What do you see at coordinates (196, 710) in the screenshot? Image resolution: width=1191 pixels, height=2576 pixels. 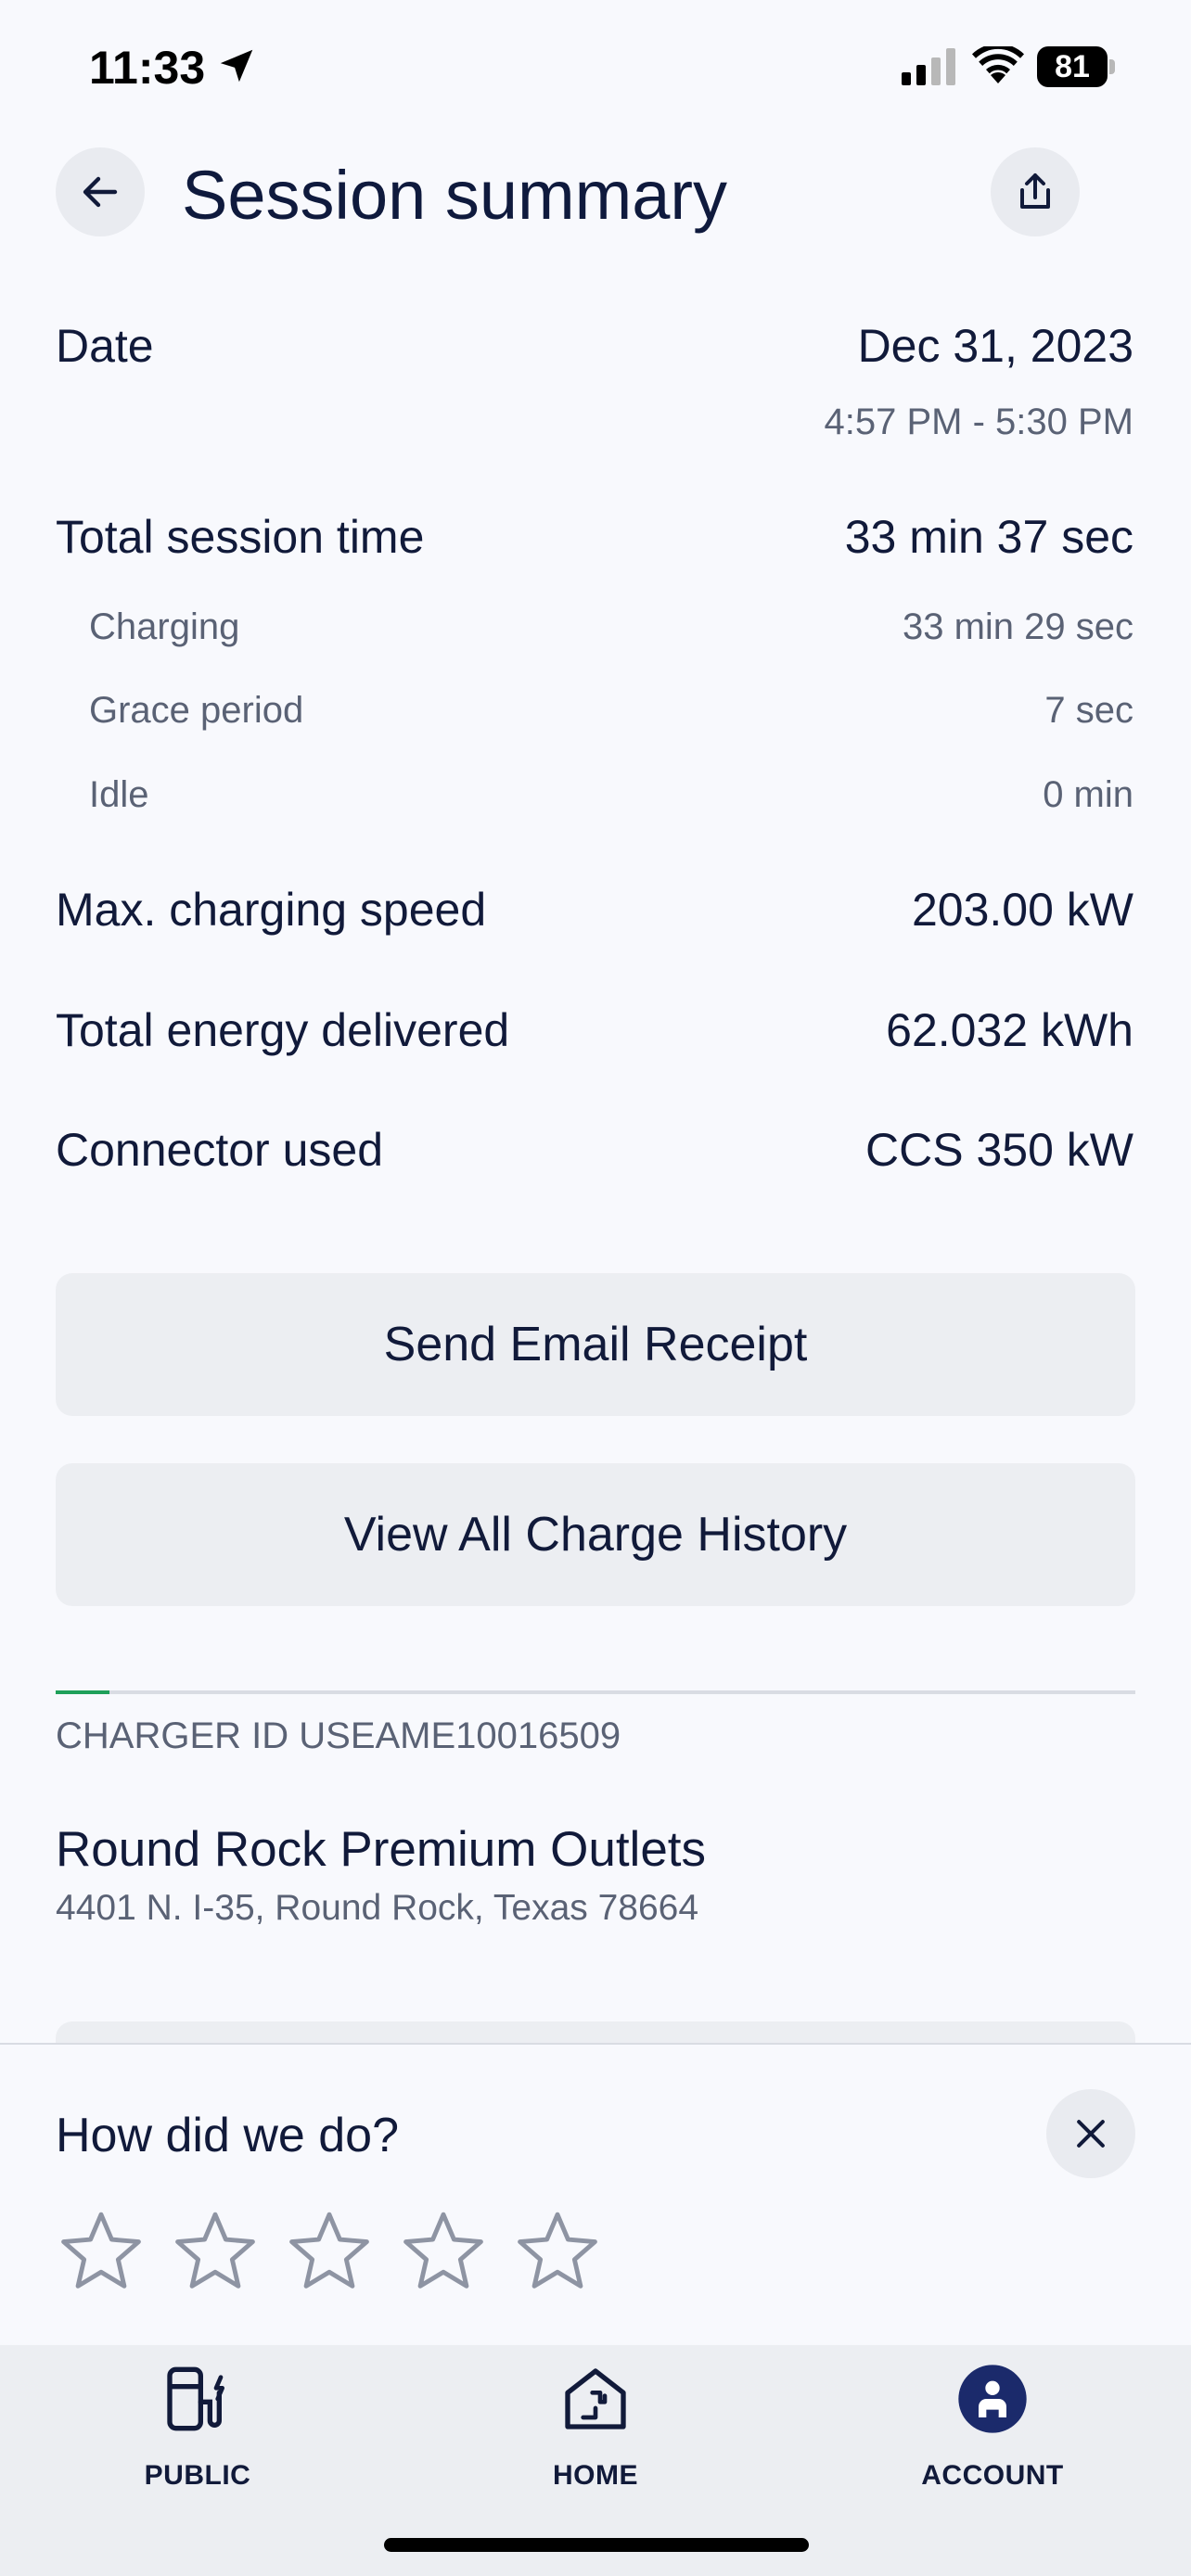 I see `grace-period-label: Grace period` at bounding box center [196, 710].